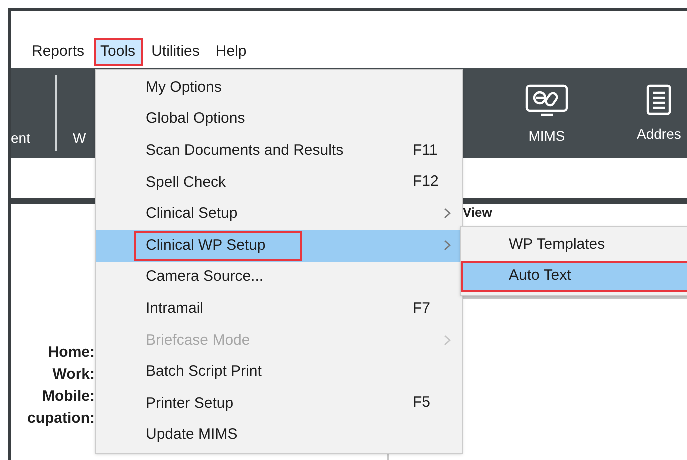 The image size is (687, 460). Describe the element at coordinates (422, 309) in the screenshot. I see `shortcut-key: F7` at that location.